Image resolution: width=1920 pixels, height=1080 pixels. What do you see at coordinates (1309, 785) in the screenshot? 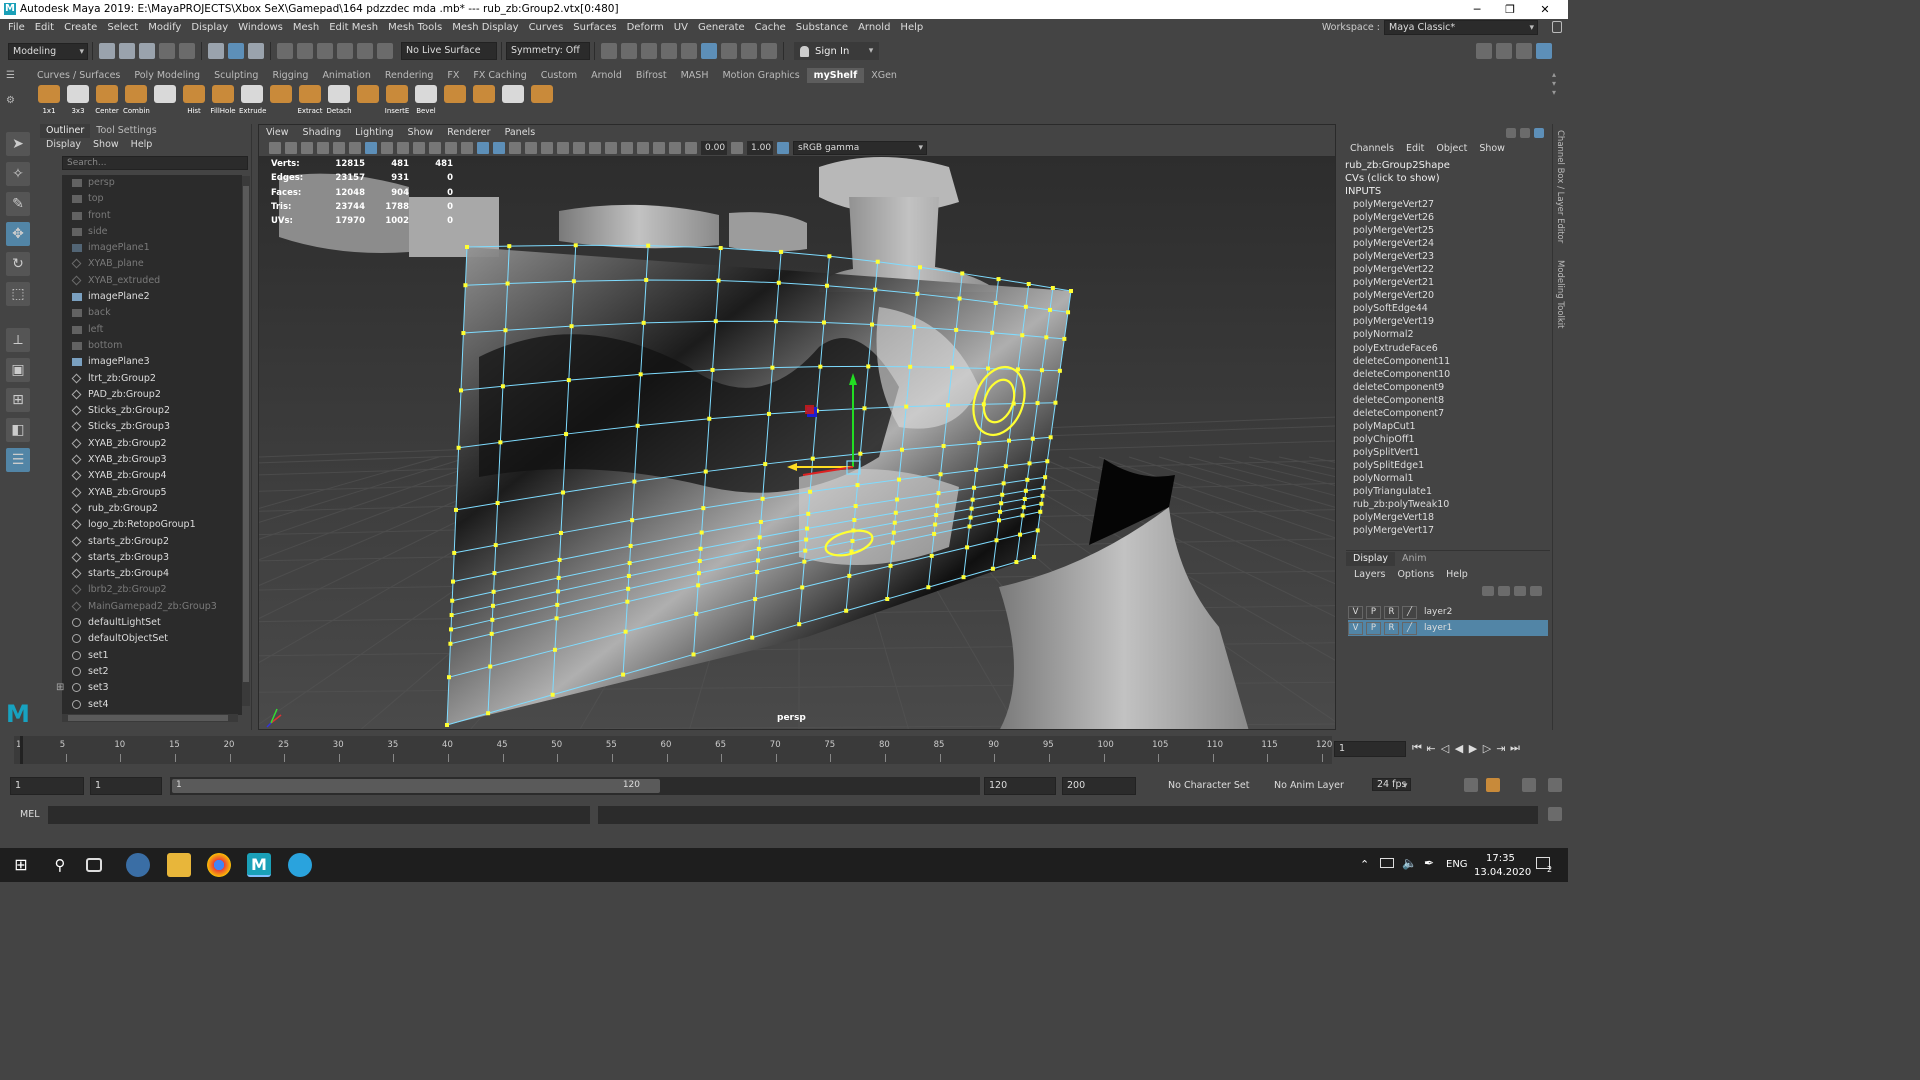
I see `anim-layer-dropdown: No Anim Layer` at bounding box center [1309, 785].